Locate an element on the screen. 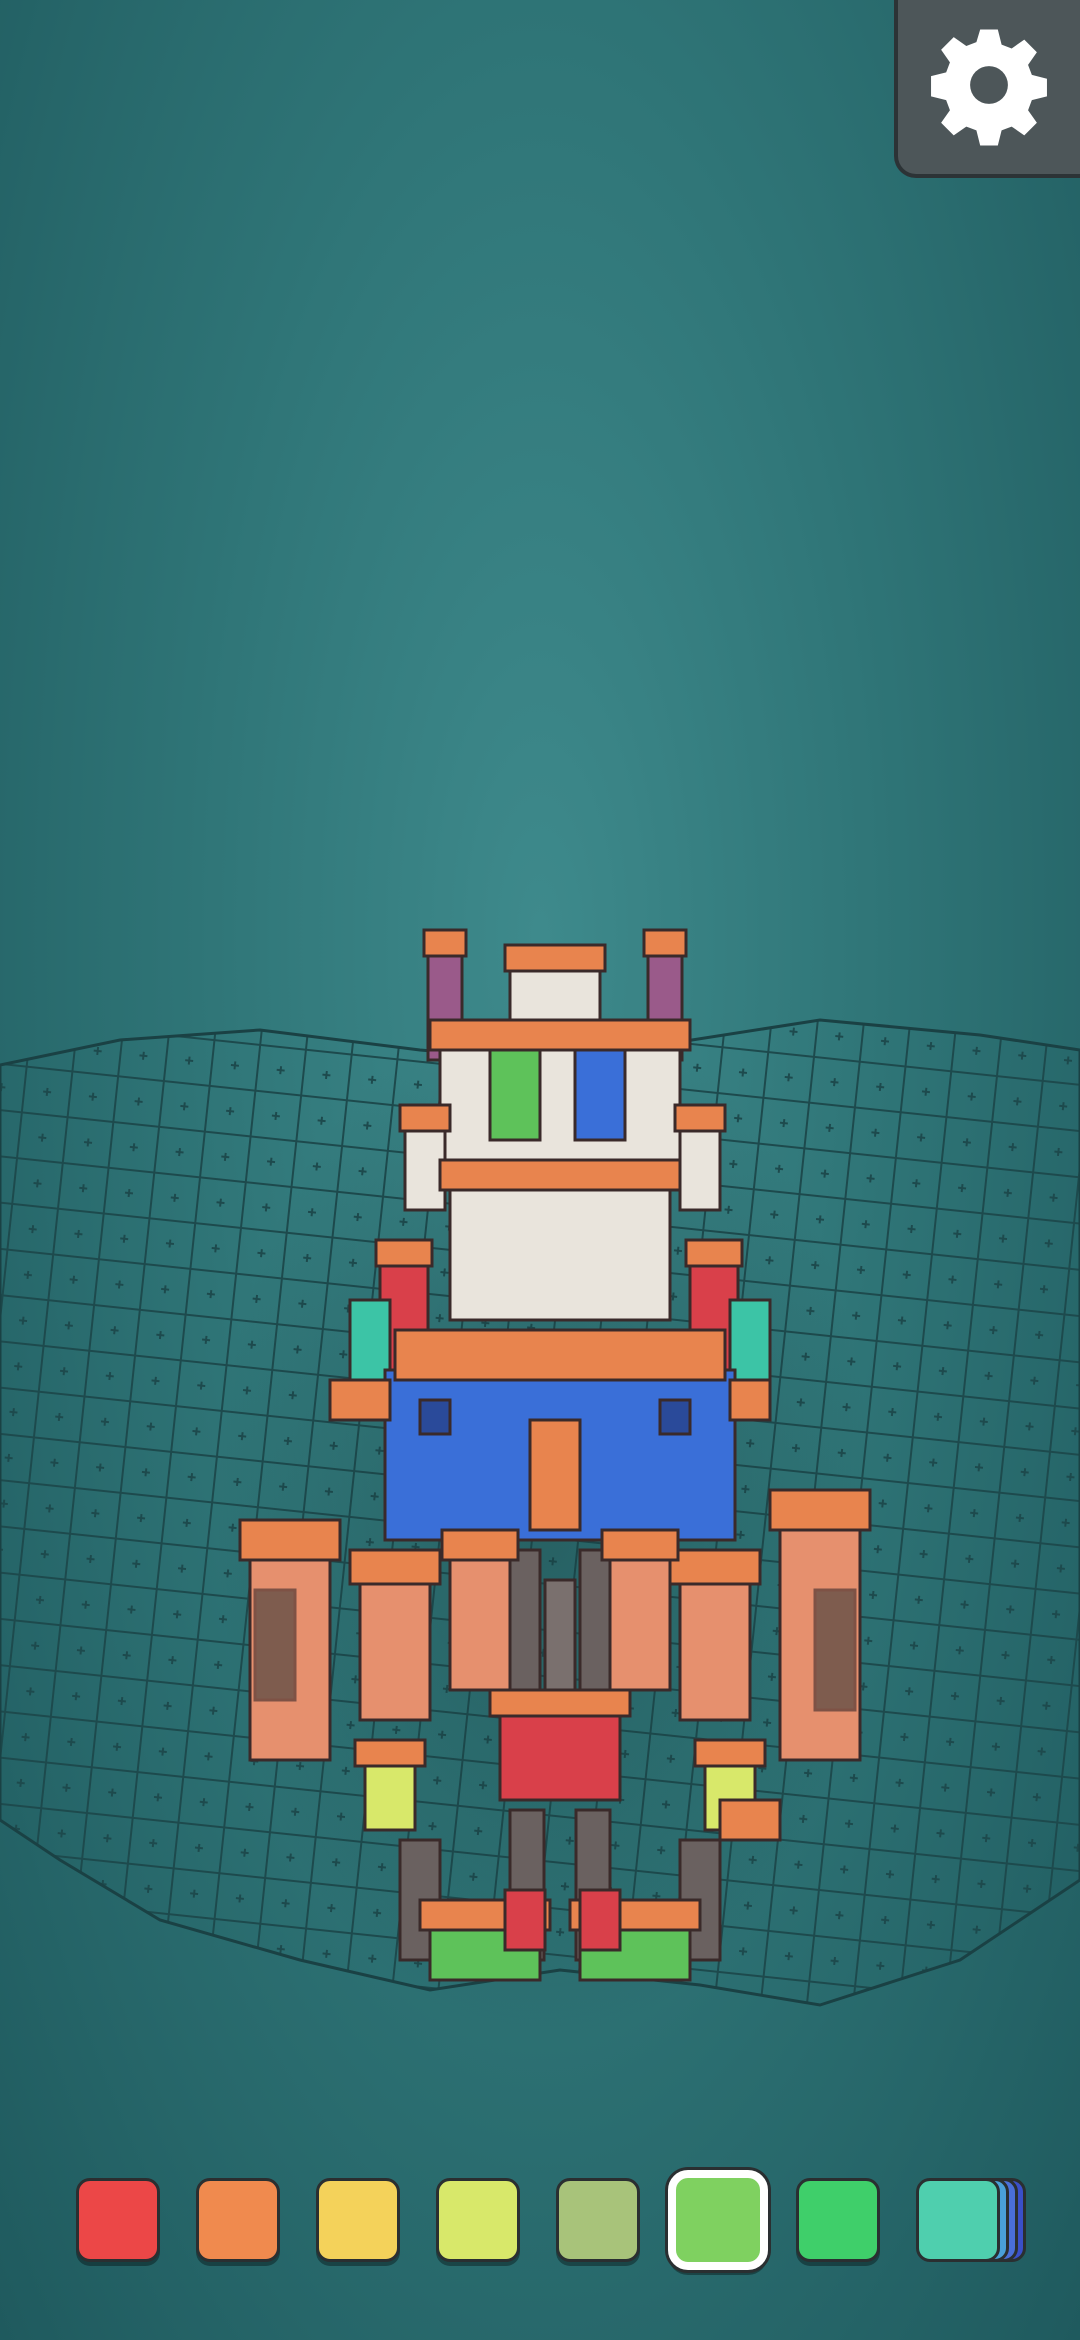  swatch-yellow is located at coordinates (358, 2220).